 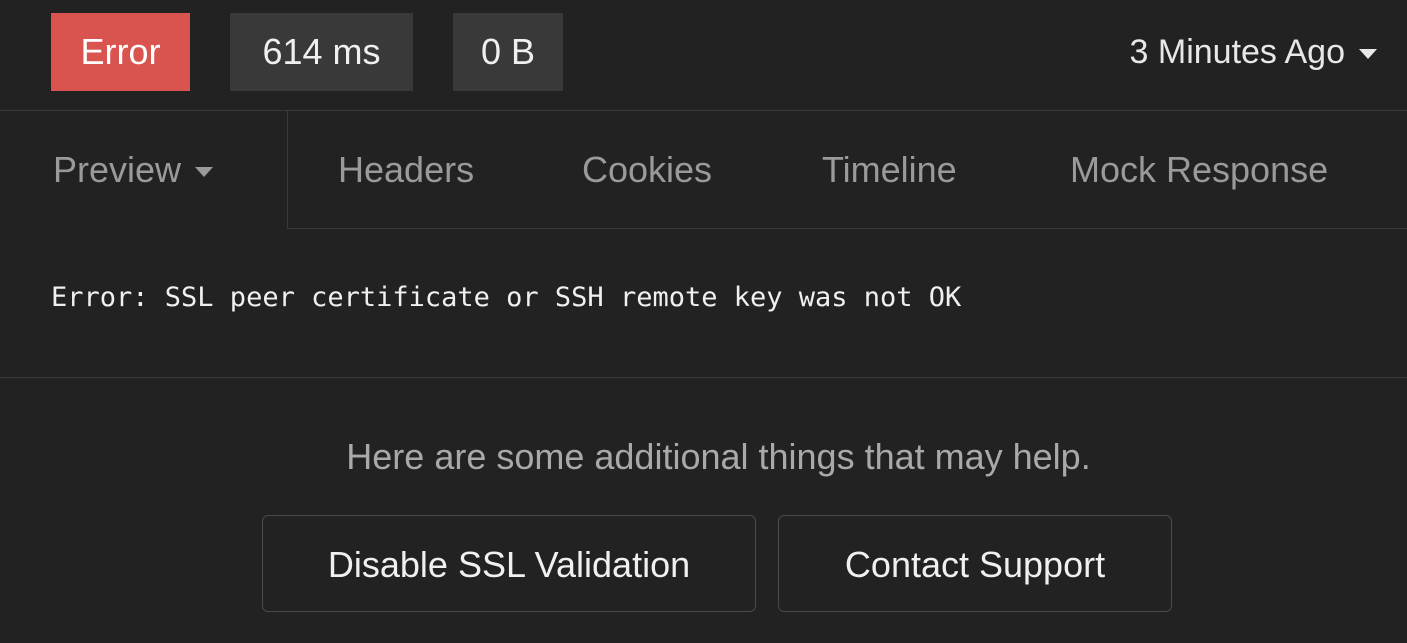 What do you see at coordinates (1199, 170) in the screenshot?
I see `tab-mock-response: Mock Response` at bounding box center [1199, 170].